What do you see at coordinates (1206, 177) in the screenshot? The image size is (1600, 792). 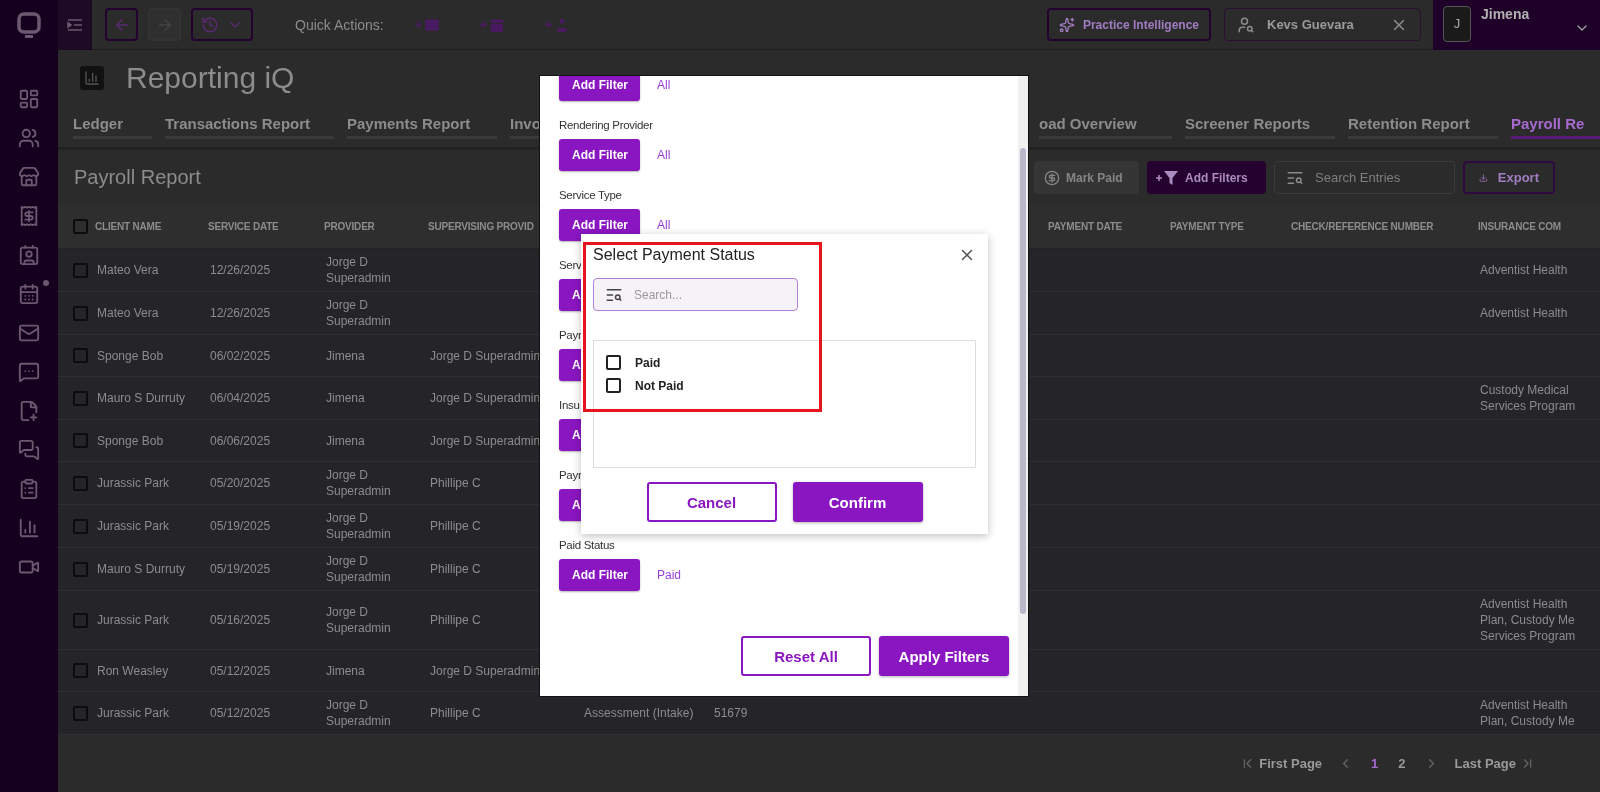 I see `add-filters-button: Add Filters` at bounding box center [1206, 177].